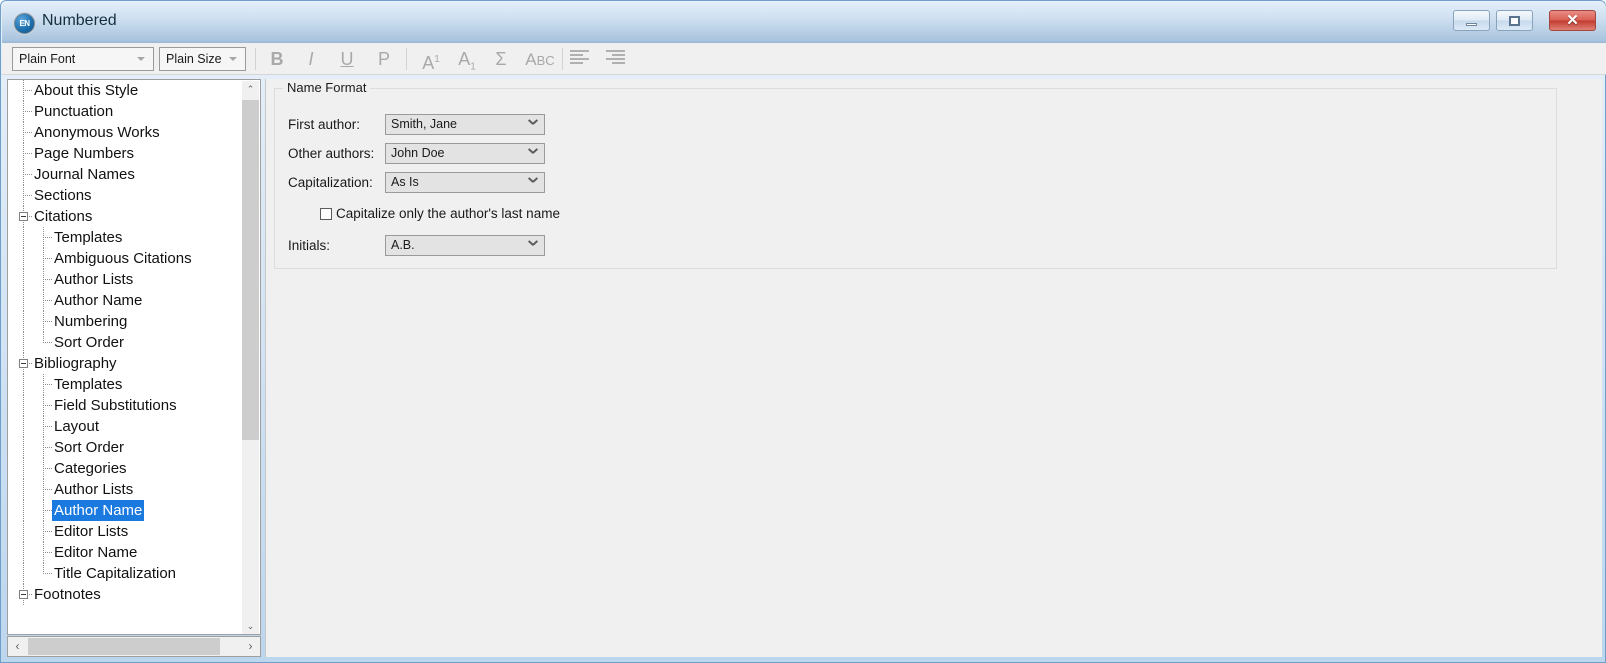 The image size is (1606, 663). I want to click on tree-item-page-numbers: Page Numbers, so click(126, 153).